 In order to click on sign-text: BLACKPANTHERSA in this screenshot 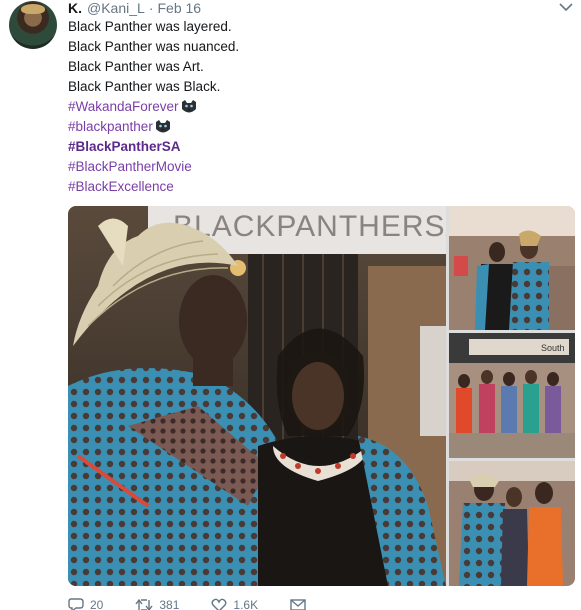, I will do `click(309, 226)`.